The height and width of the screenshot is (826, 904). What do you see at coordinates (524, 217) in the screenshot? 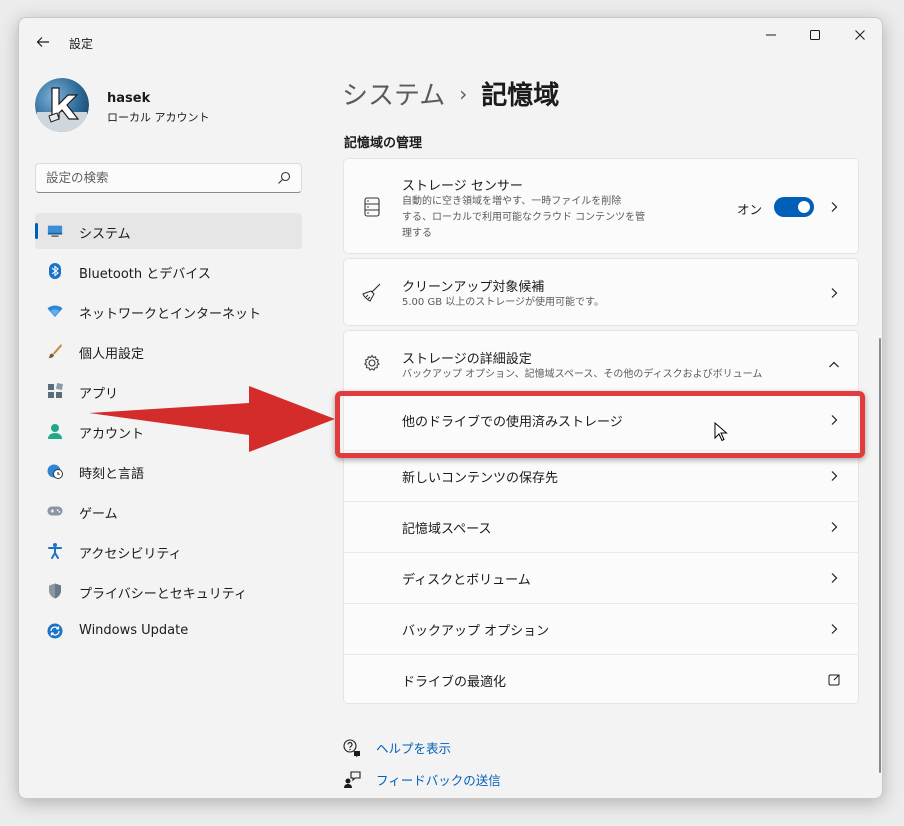
I see `storage-sense-desc-2: する、ローカルで利用可能なクラウド コンテンツを管` at bounding box center [524, 217].